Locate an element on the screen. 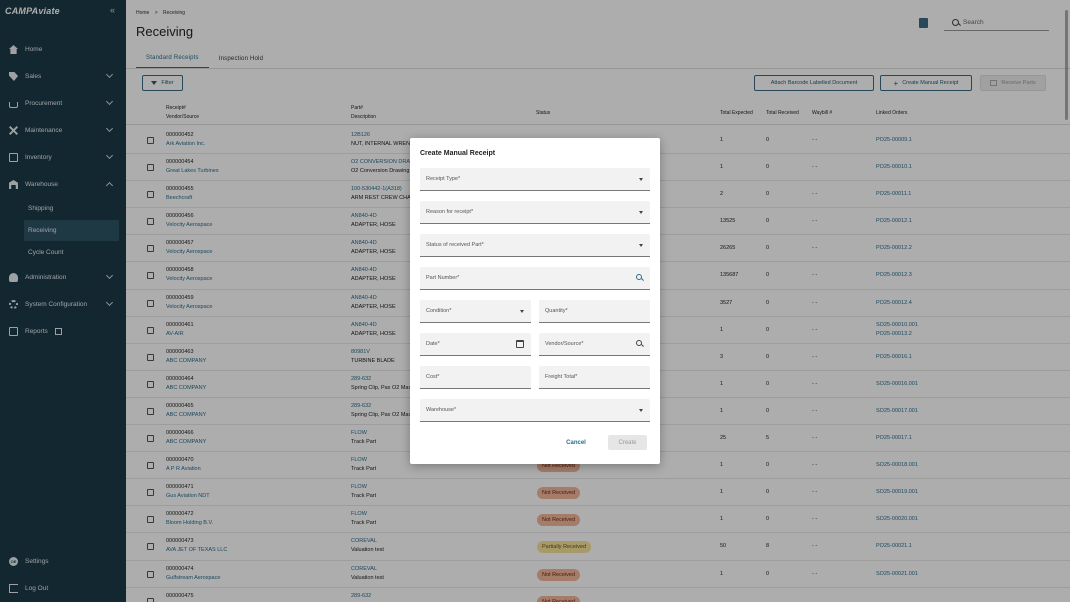  receipt-type-label: Receipt Type* is located at coordinates (443, 179).